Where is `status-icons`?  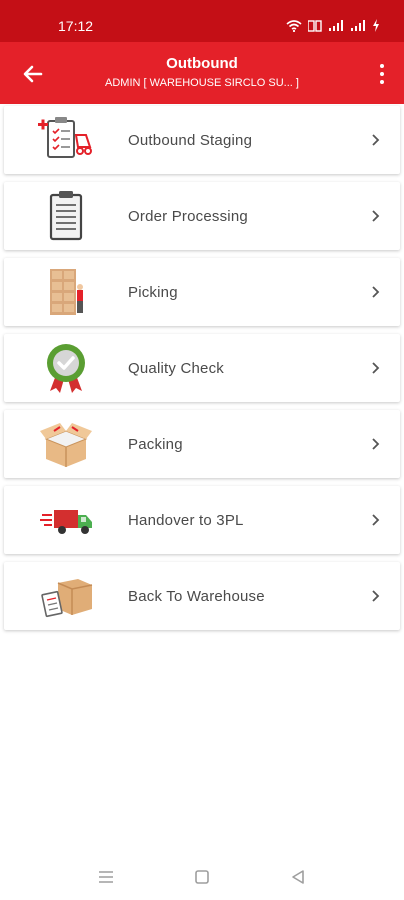
status-icons is located at coordinates (333, 28).